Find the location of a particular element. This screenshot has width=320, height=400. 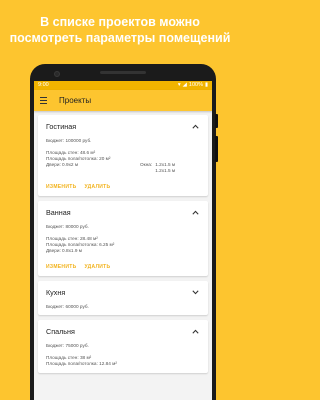

room-budget: Бюджет: 75000 руб. is located at coordinates (67, 345).